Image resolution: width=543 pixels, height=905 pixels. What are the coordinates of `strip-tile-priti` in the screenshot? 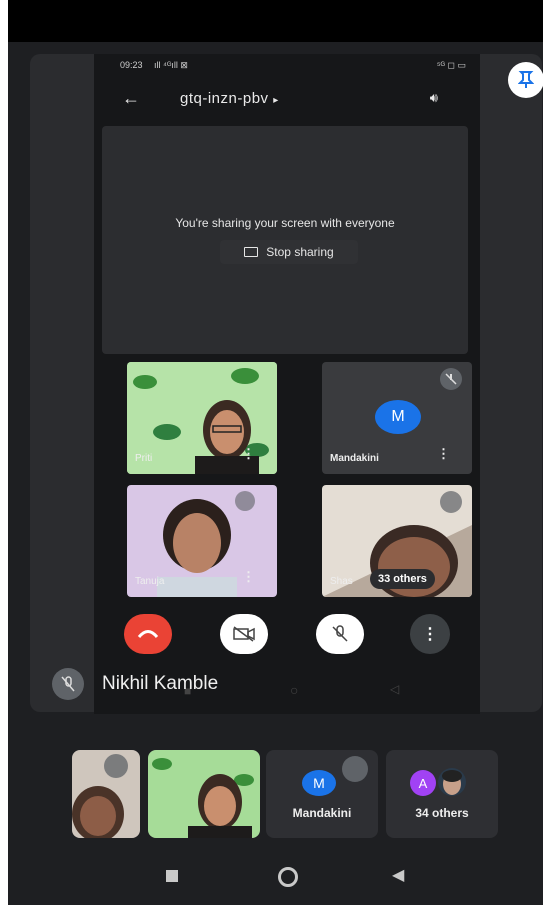 It's located at (204, 794).